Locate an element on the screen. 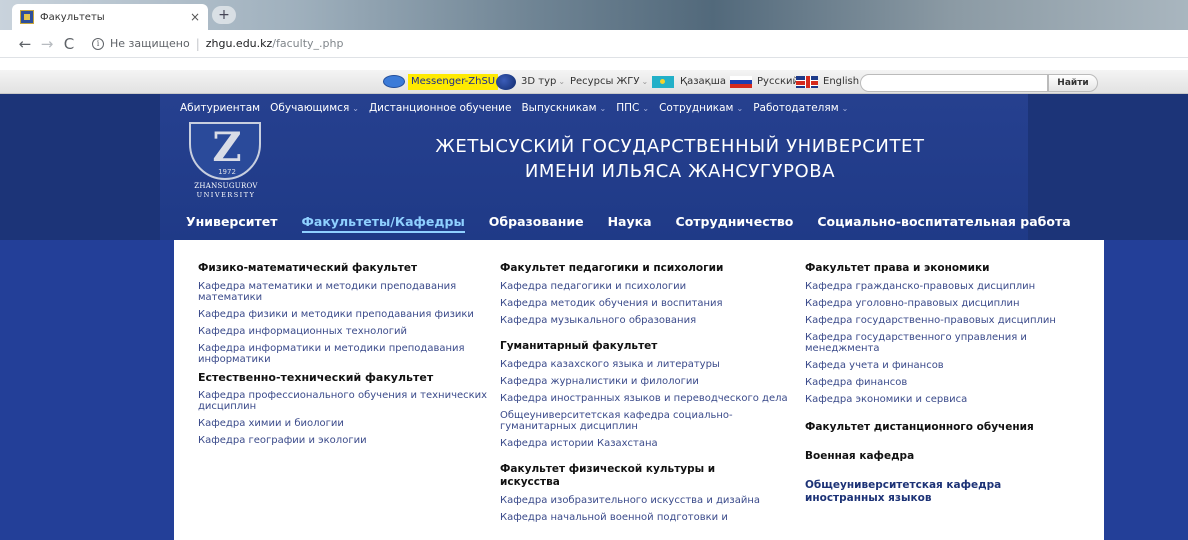 Image resolution: width=1188 pixels, height=540 pixels. logo-letter: Z is located at coordinates (227, 147).